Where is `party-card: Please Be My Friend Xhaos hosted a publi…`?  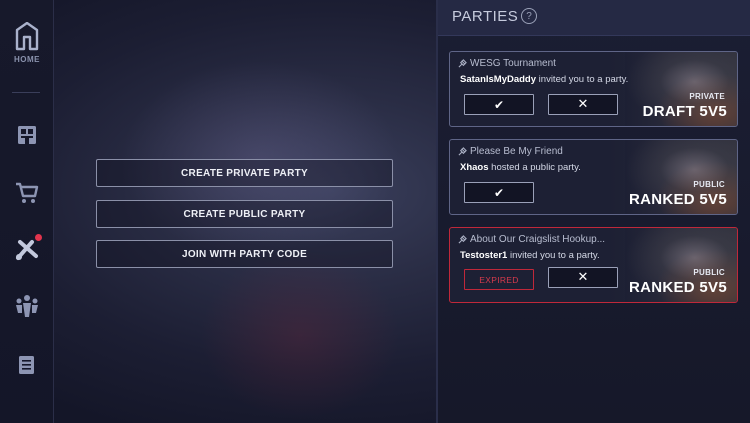
party-card: Please Be My Friend Xhaos hosted a publi… is located at coordinates (593, 177).